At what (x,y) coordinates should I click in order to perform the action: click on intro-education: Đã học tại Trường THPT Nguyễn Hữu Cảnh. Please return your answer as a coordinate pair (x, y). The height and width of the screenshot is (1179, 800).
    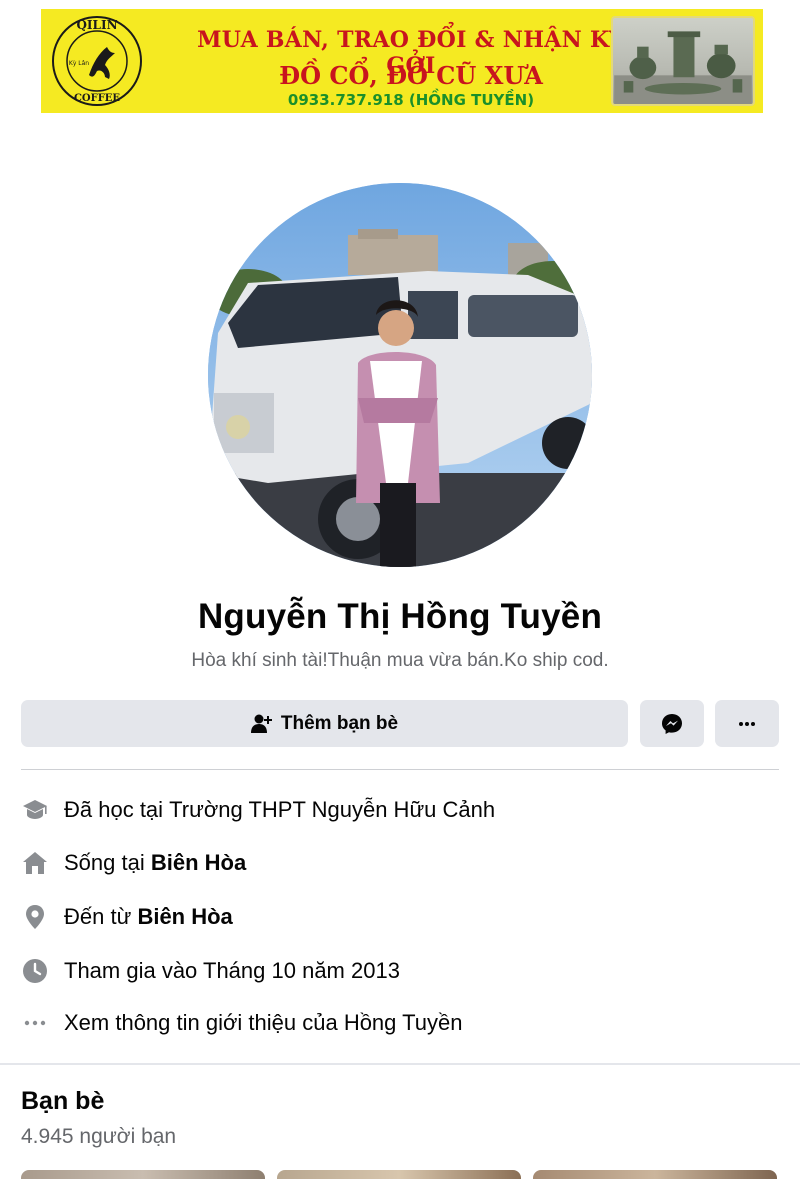
    Looking at the image, I should click on (258, 810).